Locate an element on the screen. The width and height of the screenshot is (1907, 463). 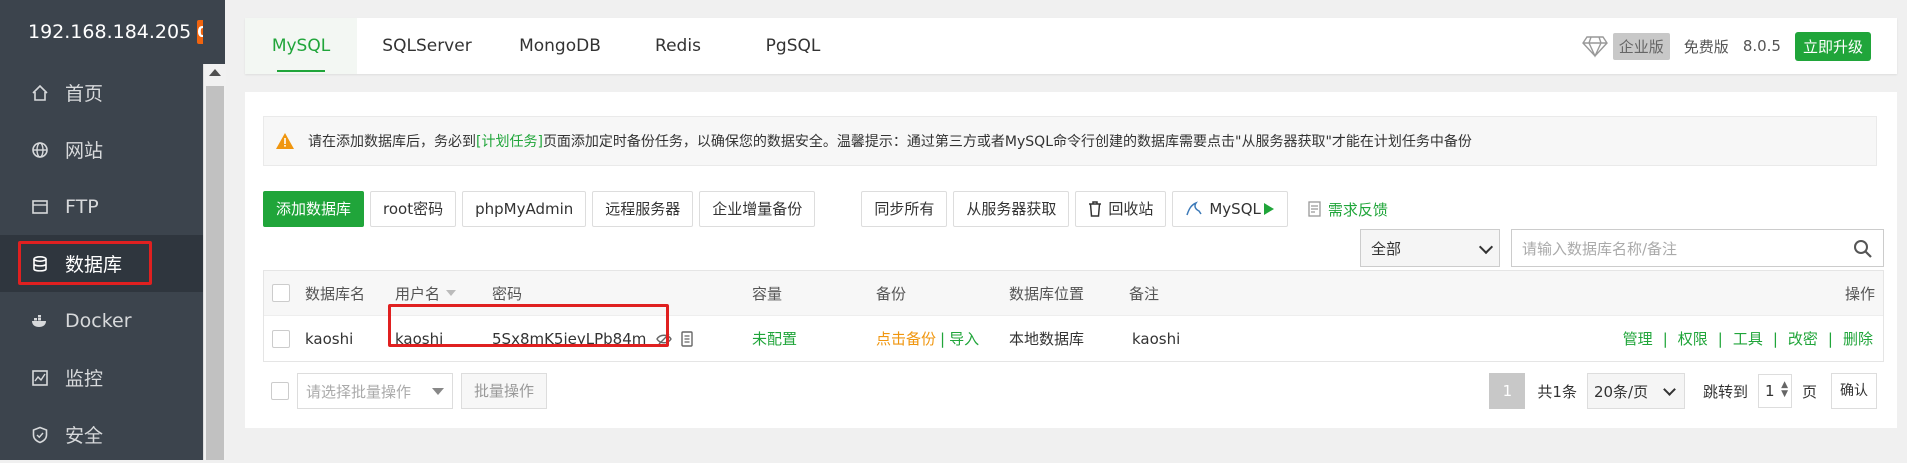
mysql-dolphin-icon is located at coordinates (1194, 208).